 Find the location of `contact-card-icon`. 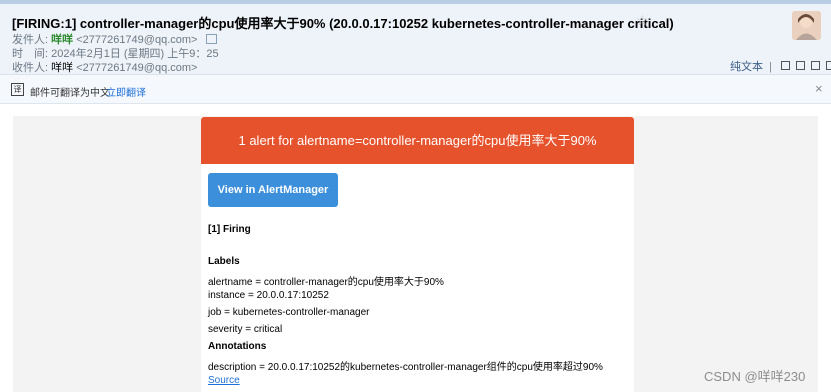

contact-card-icon is located at coordinates (211, 39).